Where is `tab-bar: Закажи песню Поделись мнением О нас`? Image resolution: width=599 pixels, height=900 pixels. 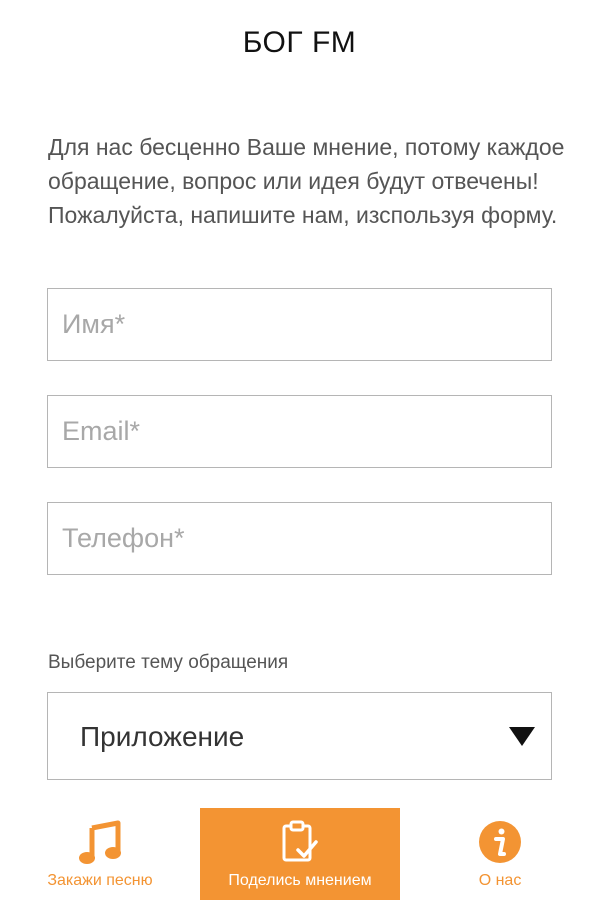
tab-bar: Закажи песню Поделись мнением О нас is located at coordinates (299, 854).